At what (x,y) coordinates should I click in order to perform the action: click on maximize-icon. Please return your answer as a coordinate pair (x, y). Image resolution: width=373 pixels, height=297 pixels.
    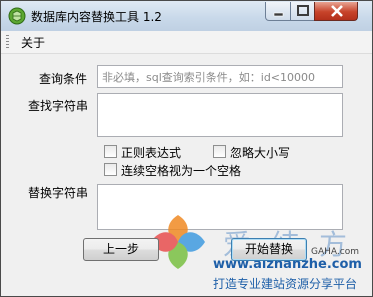
    Looking at the image, I should click on (303, 10).